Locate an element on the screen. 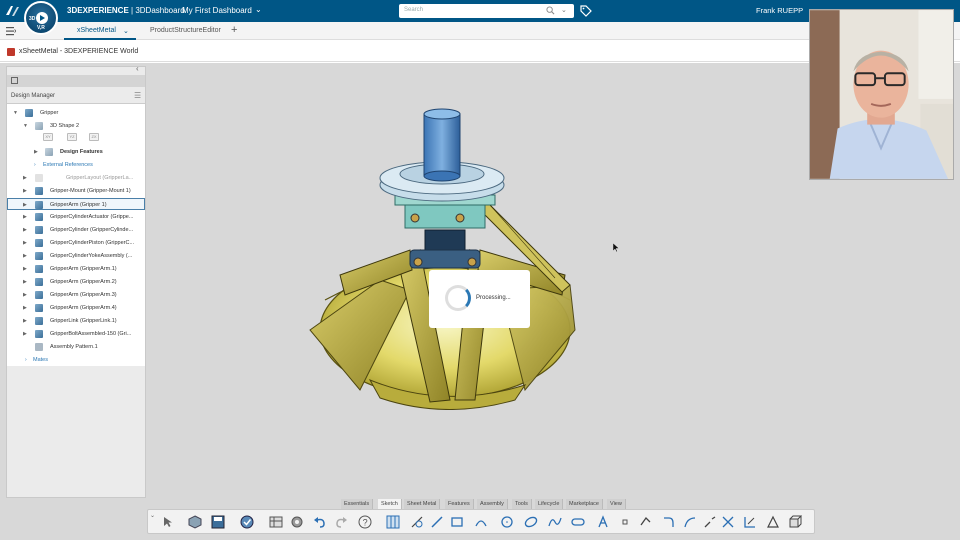 The height and width of the screenshot is (540, 960). tree-row-design-features: ▶ Design Features is located at coordinates (76, 152).